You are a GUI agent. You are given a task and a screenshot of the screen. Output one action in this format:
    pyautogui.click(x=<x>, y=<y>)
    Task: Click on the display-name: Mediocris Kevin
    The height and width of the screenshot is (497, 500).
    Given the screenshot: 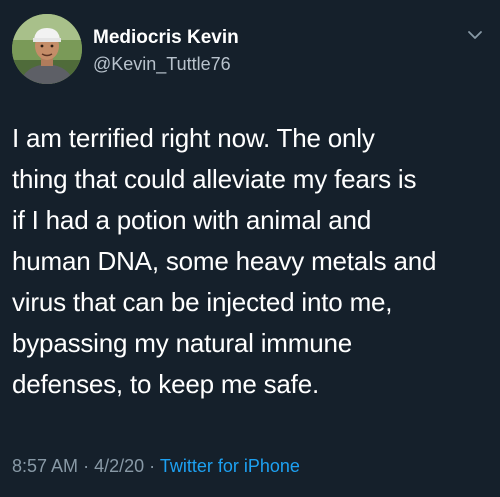 What is the action you would take?
    pyautogui.click(x=166, y=38)
    